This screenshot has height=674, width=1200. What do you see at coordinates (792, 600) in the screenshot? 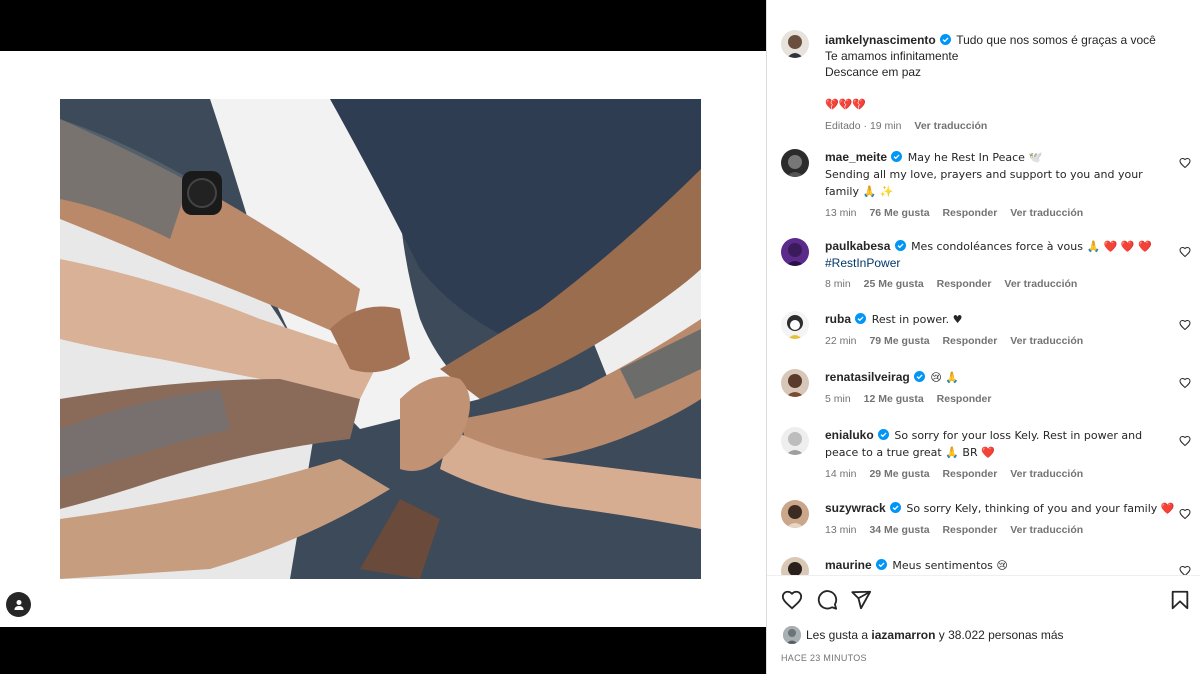
I see `heart-icon` at bounding box center [792, 600].